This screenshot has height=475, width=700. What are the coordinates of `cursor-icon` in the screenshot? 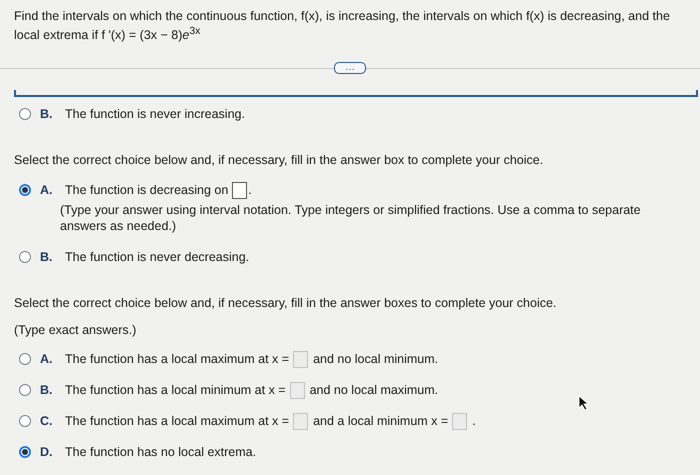 It's located at (584, 403).